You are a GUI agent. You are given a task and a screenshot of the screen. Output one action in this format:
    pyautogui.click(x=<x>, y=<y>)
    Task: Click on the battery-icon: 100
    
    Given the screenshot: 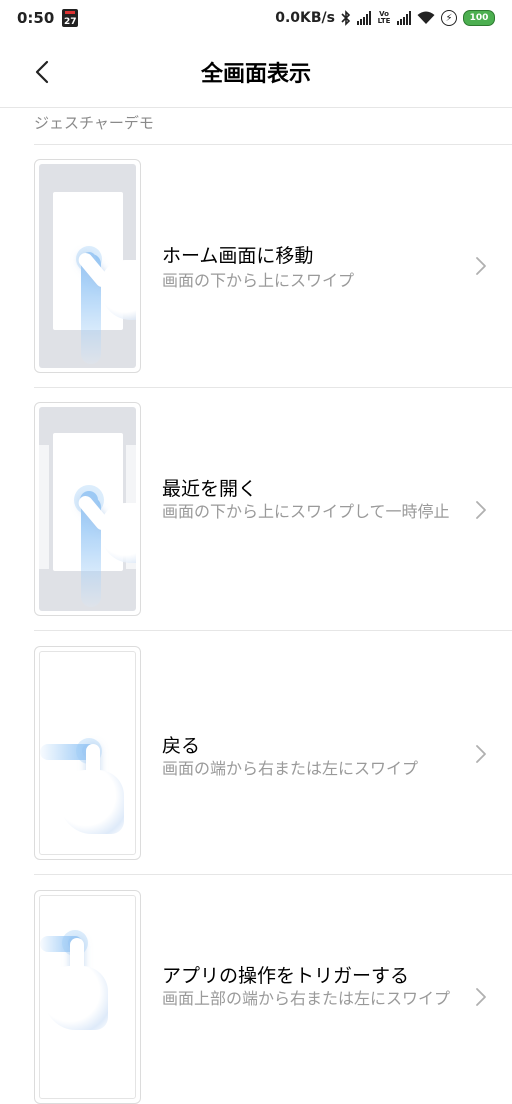 What is the action you would take?
    pyautogui.click(x=479, y=18)
    